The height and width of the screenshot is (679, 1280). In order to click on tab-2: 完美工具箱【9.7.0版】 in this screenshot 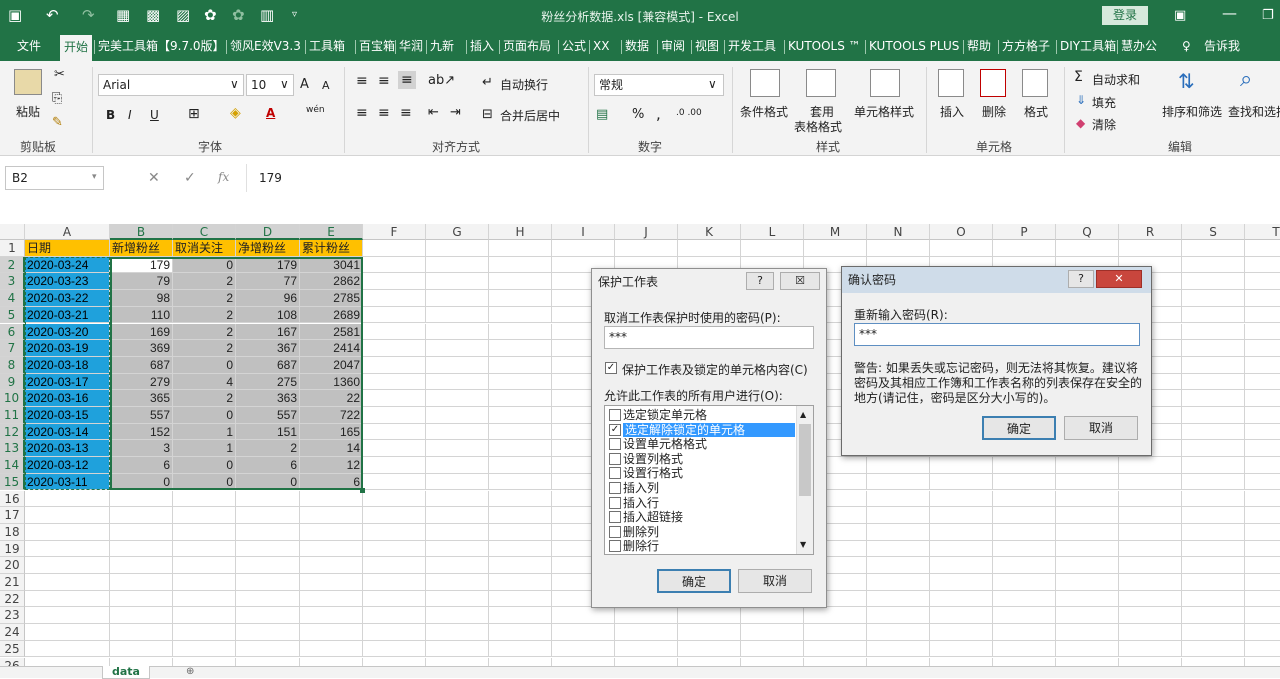, I will do `click(161, 46)`.